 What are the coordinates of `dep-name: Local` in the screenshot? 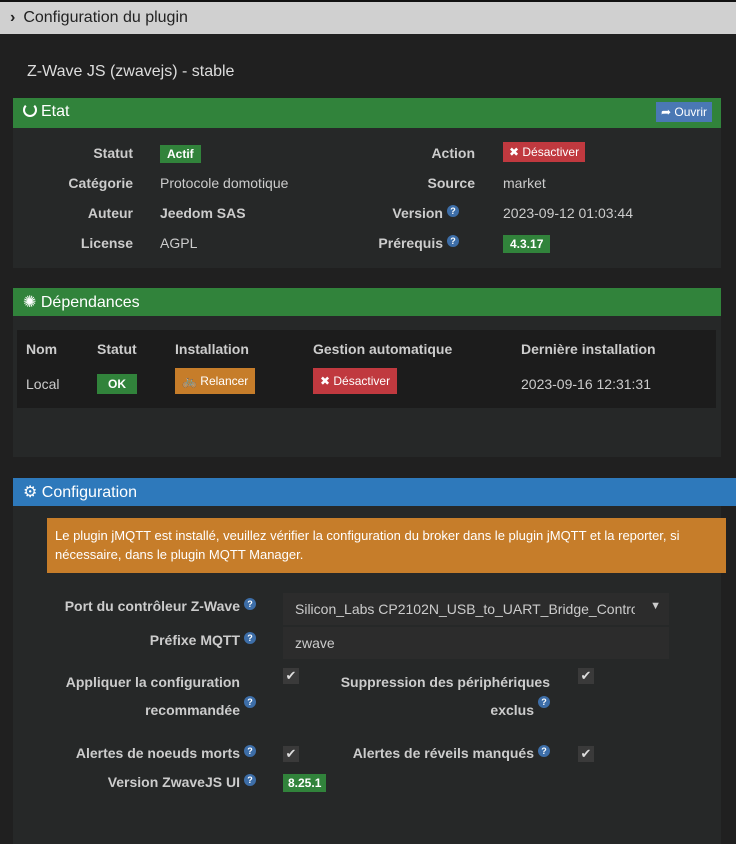 It's located at (43, 384).